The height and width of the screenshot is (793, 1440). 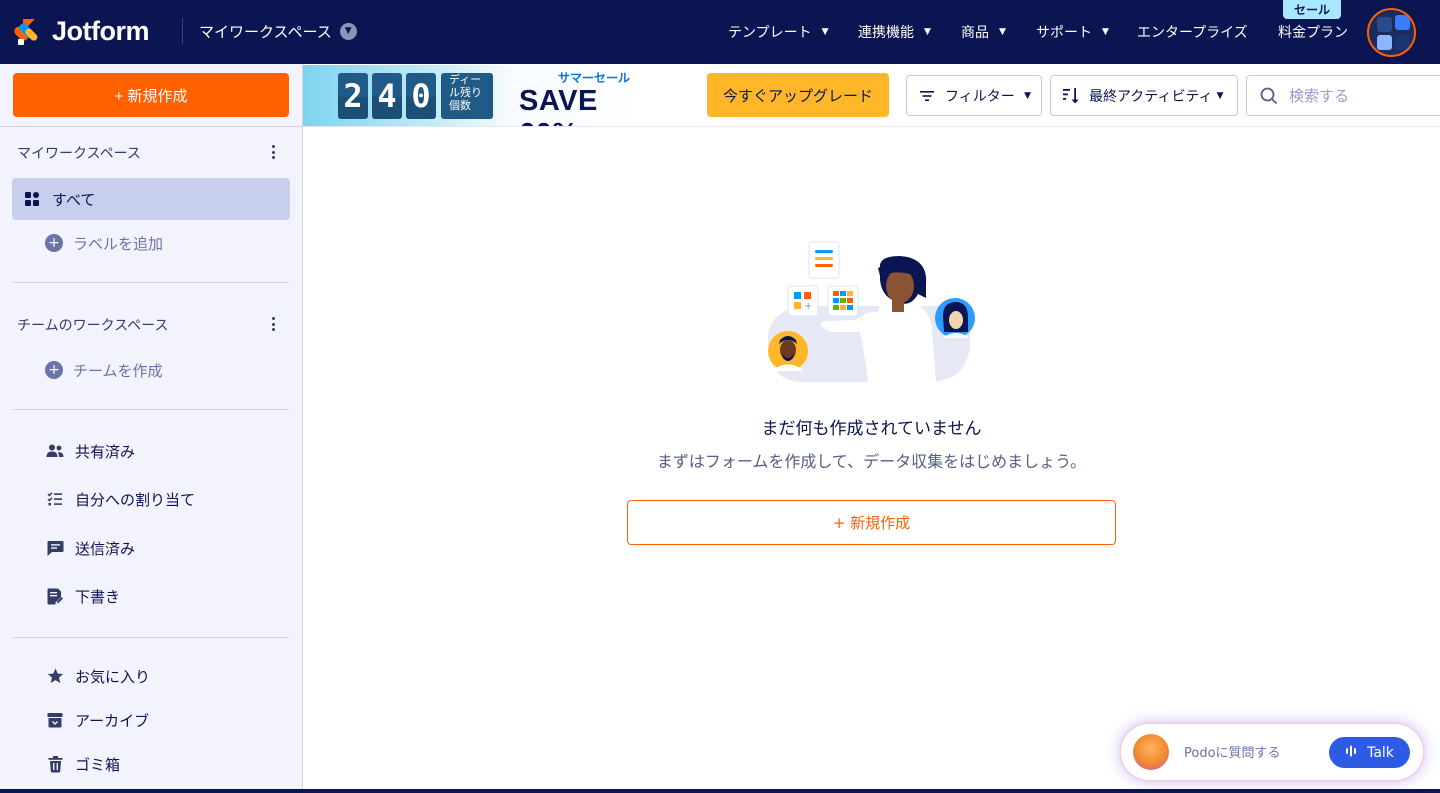 What do you see at coordinates (720, 791) in the screenshot?
I see `bottom-border` at bounding box center [720, 791].